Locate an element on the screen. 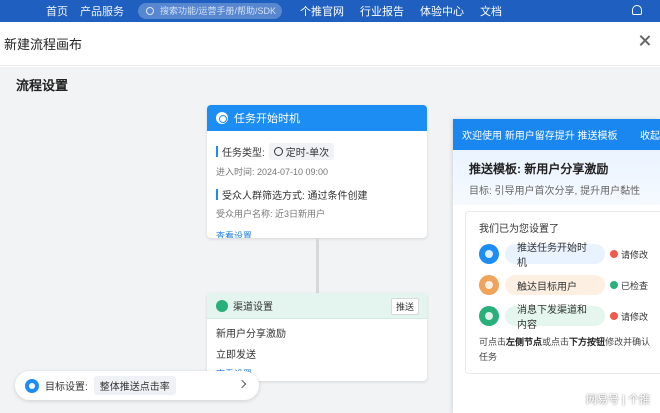 The height and width of the screenshot is (413, 660). check-dot-icon is located at coordinates (614, 285).